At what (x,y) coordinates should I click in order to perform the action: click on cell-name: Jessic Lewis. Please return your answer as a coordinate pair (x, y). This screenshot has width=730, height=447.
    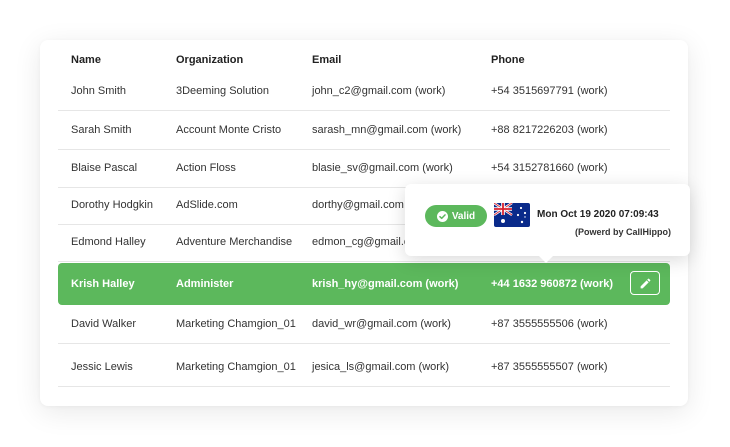
    Looking at the image, I should click on (102, 367).